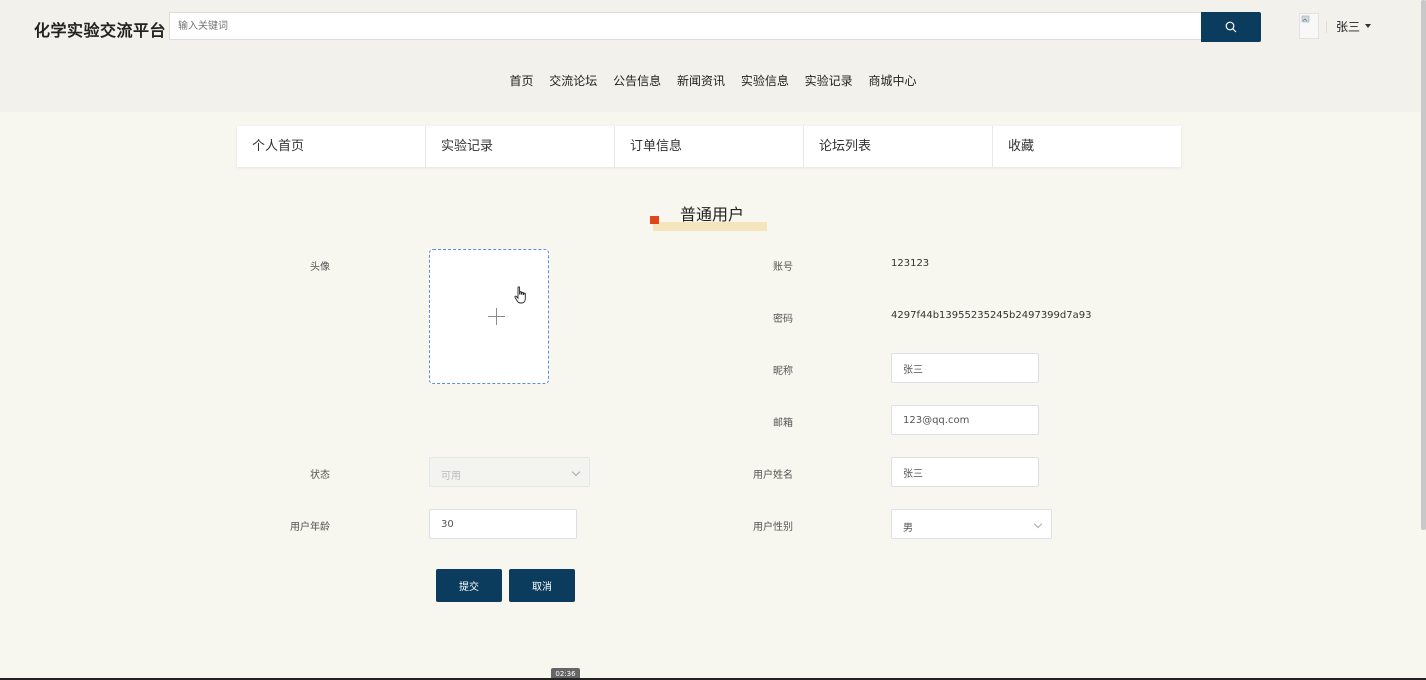 The width and height of the screenshot is (1426, 680). I want to click on realname-field, so click(965, 472).